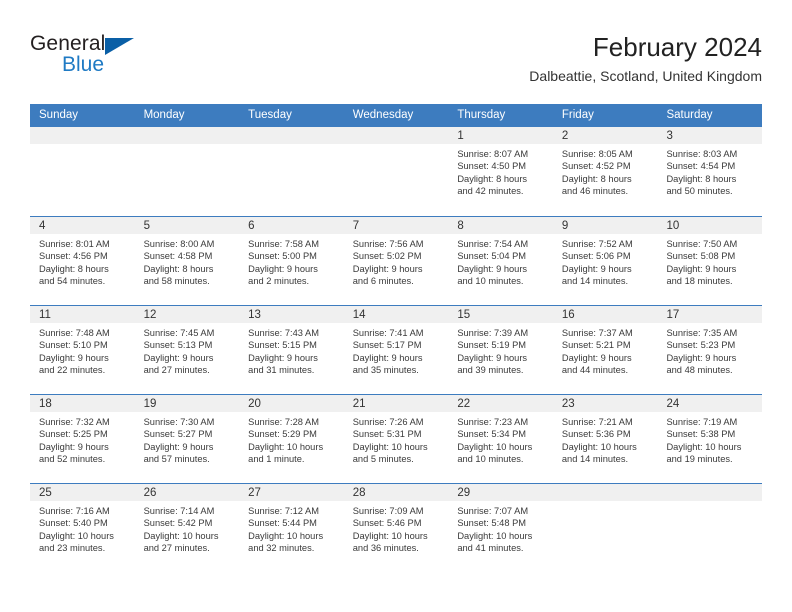  I want to click on weekday-header-monday: Monday, so click(164, 115).